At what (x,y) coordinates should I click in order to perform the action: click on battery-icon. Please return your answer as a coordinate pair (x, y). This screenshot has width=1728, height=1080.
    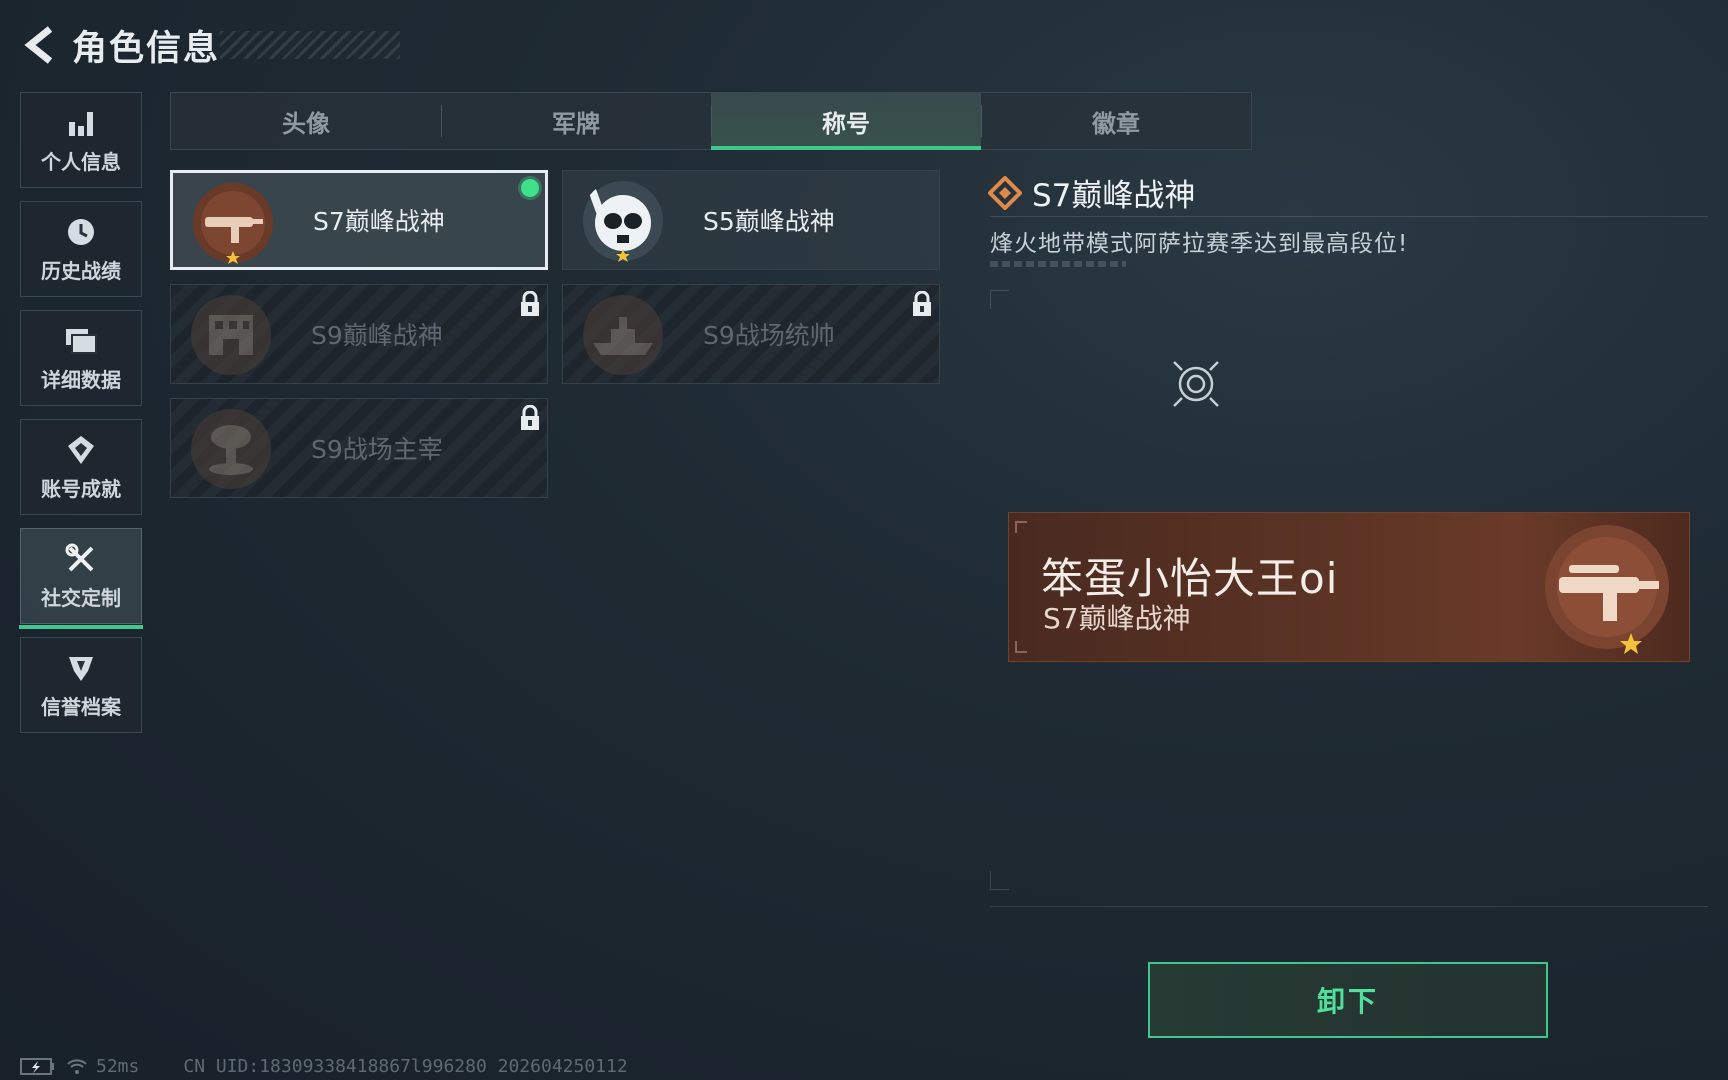
    Looking at the image, I should click on (37, 1066).